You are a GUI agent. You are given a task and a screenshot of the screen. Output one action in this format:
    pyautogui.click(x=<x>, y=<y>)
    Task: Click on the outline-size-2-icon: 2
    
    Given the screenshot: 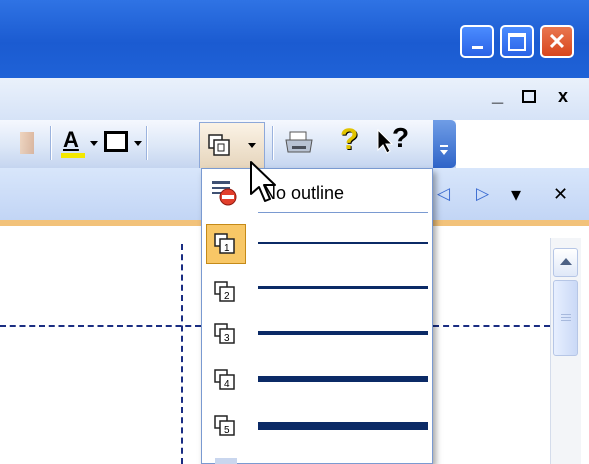 What is the action you would take?
    pyautogui.click(x=226, y=292)
    